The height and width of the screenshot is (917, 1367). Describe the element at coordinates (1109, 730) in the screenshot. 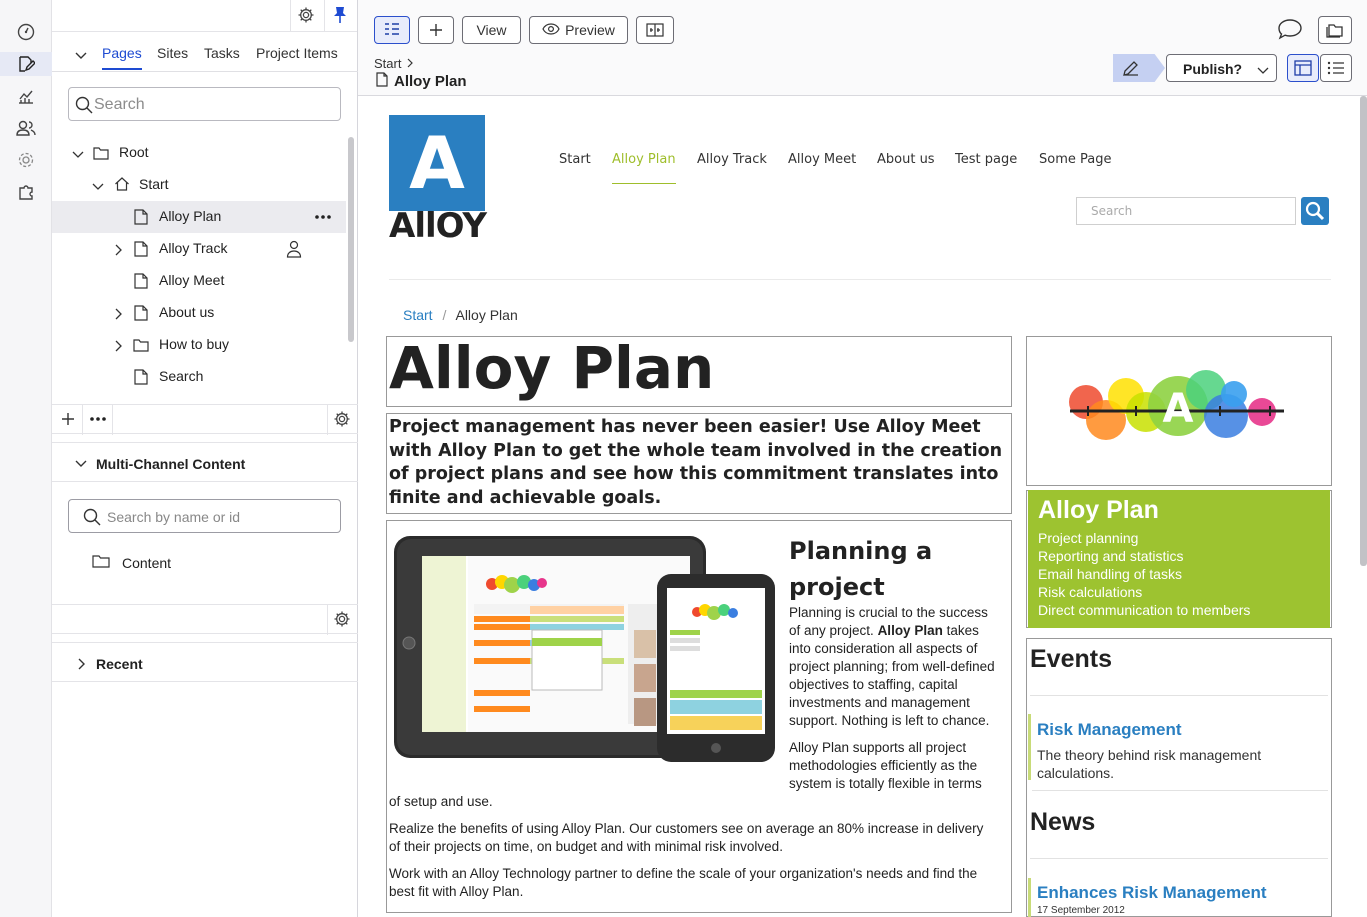

I see `event-title: Risk Management` at that location.